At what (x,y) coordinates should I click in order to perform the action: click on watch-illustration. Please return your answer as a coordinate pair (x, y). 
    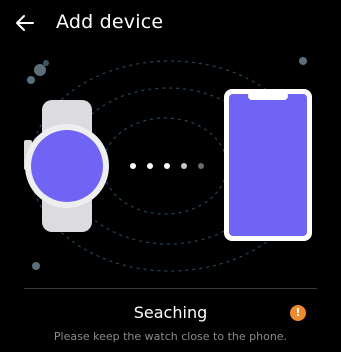
    Looking at the image, I should click on (66, 166).